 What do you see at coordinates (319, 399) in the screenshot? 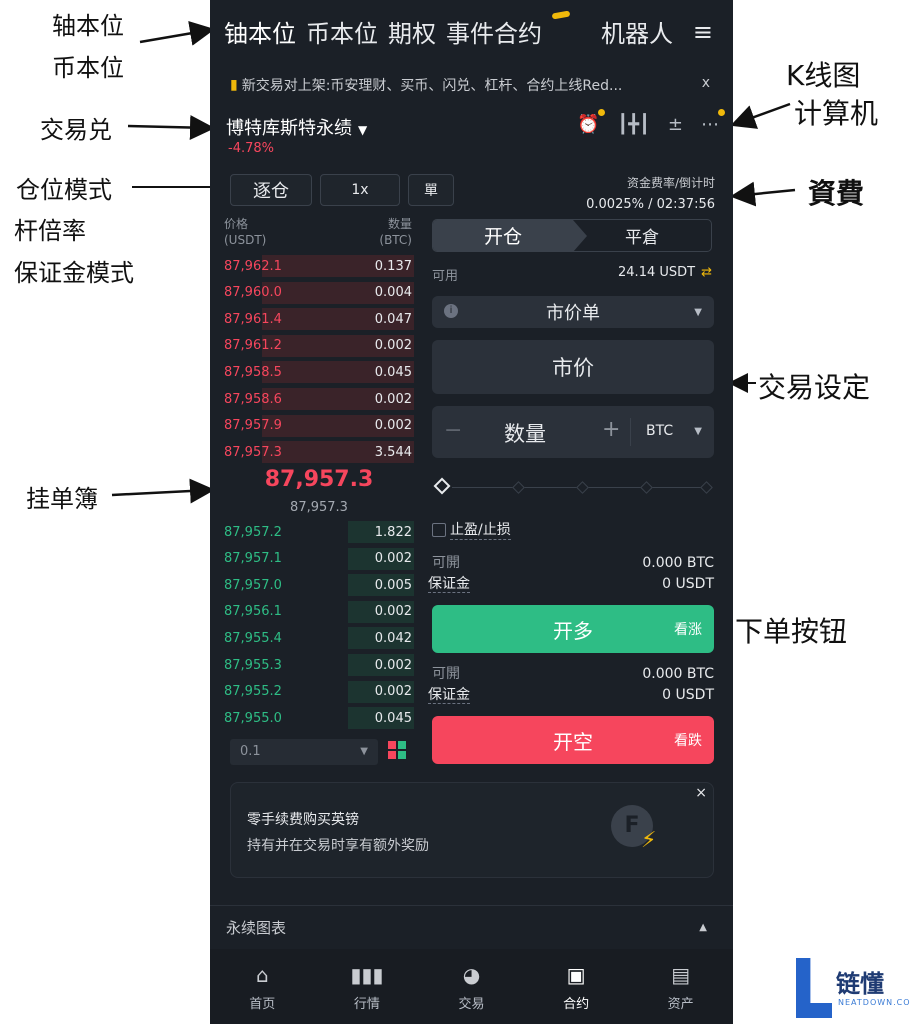
I see `orderbook-row: 87,958.6 0.002` at bounding box center [319, 399].